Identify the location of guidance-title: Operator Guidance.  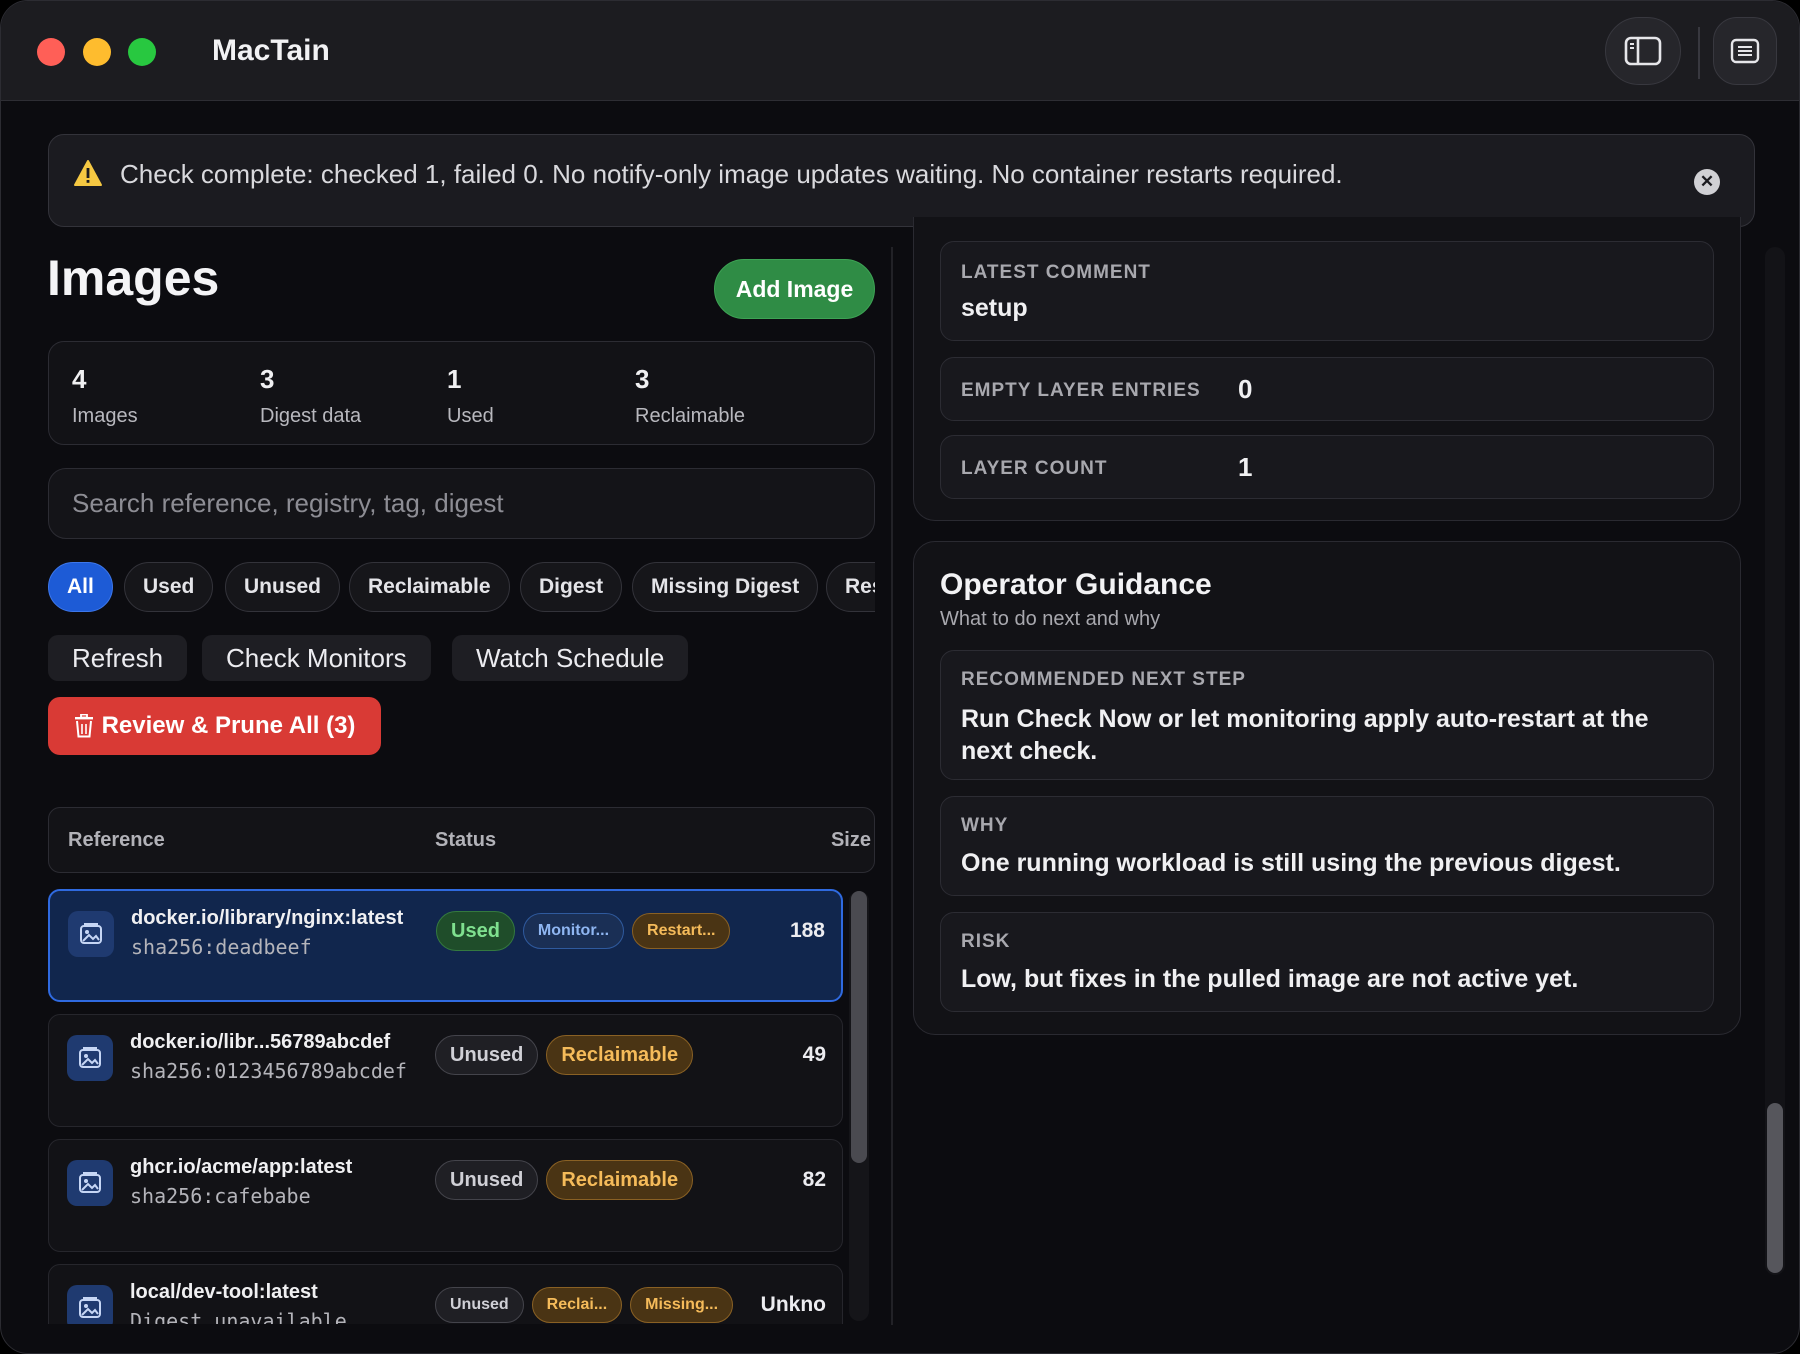
(1076, 584).